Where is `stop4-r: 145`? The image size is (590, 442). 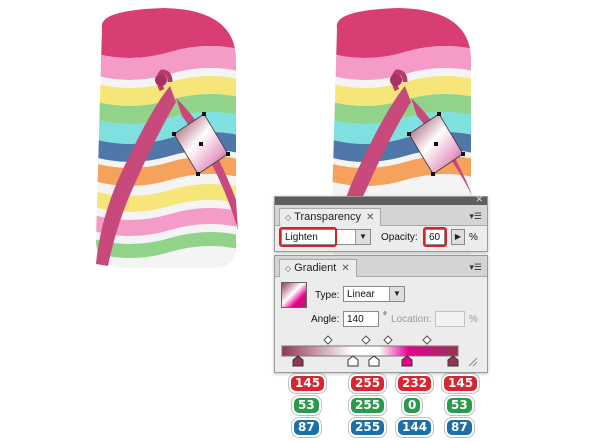 stop4-r: 145 is located at coordinates (461, 383).